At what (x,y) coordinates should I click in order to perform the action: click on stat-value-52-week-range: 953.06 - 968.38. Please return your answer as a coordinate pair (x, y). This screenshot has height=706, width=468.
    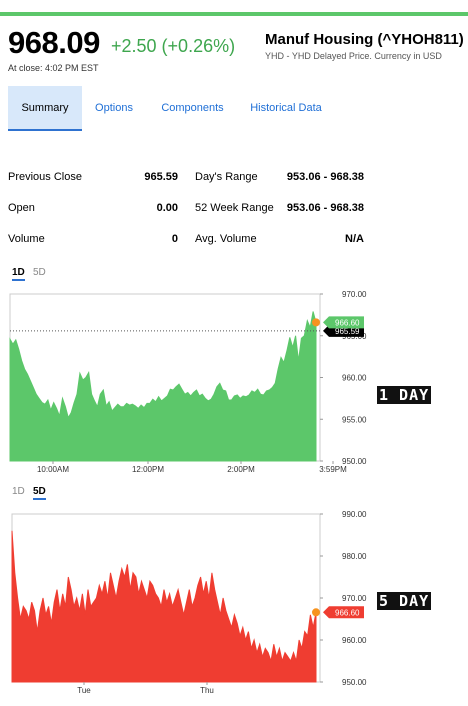
    Looking at the image, I should click on (325, 208).